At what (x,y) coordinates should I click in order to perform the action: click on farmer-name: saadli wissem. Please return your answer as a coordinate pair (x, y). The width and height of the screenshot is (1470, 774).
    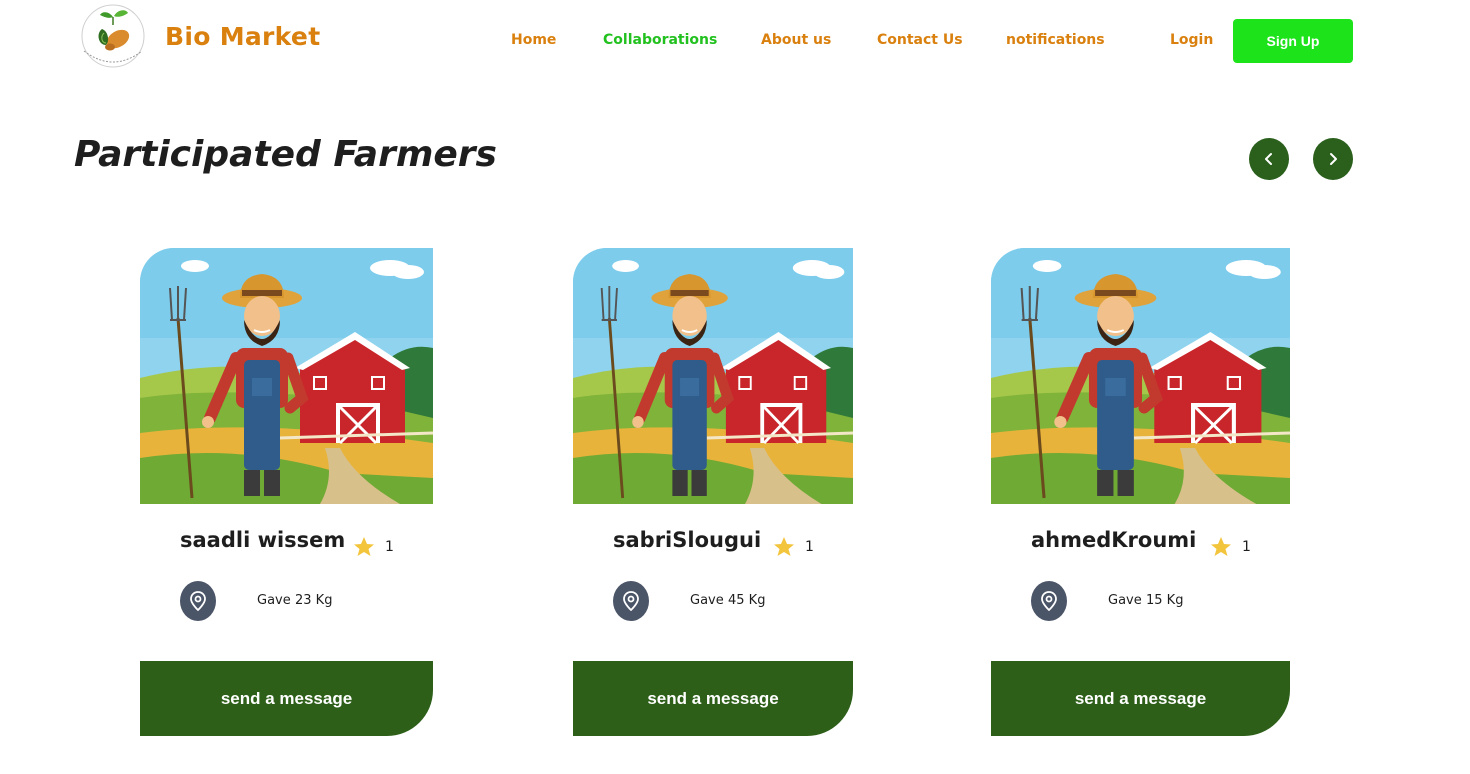
    Looking at the image, I should click on (263, 540).